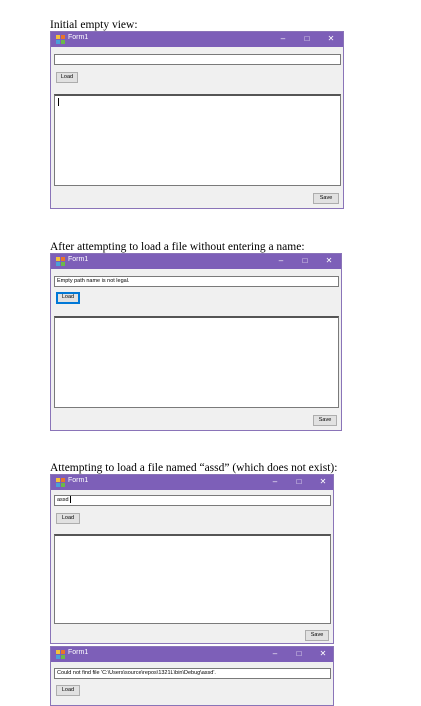  Describe the element at coordinates (63, 500) in the screenshot. I see `file-path-value: assd` at that location.